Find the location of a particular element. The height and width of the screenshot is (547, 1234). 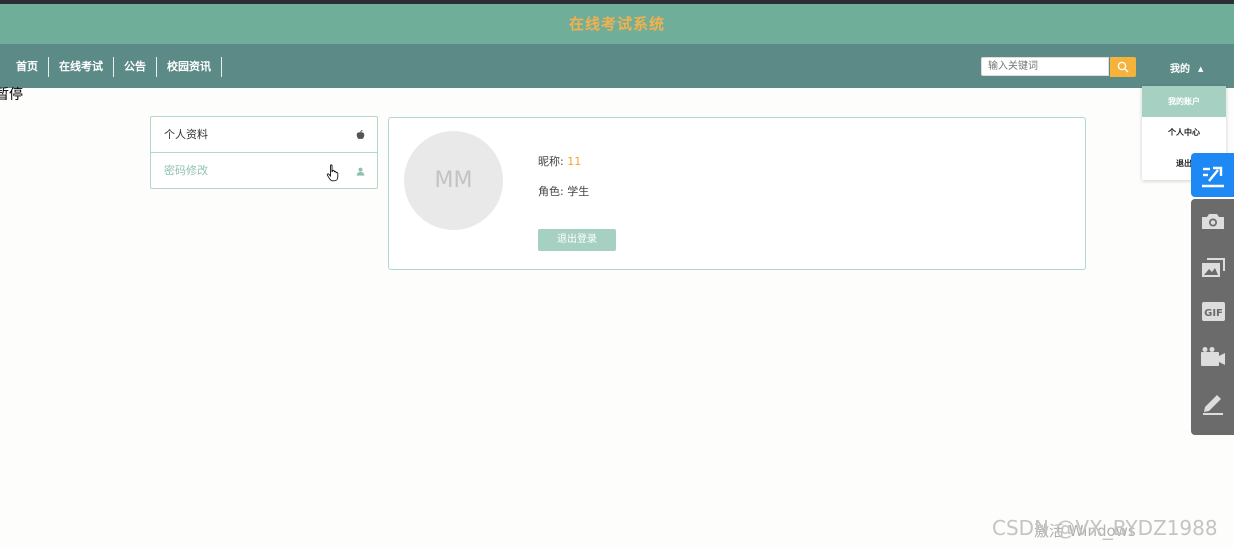

sidebar-item-label: 个人资料 is located at coordinates (186, 134).